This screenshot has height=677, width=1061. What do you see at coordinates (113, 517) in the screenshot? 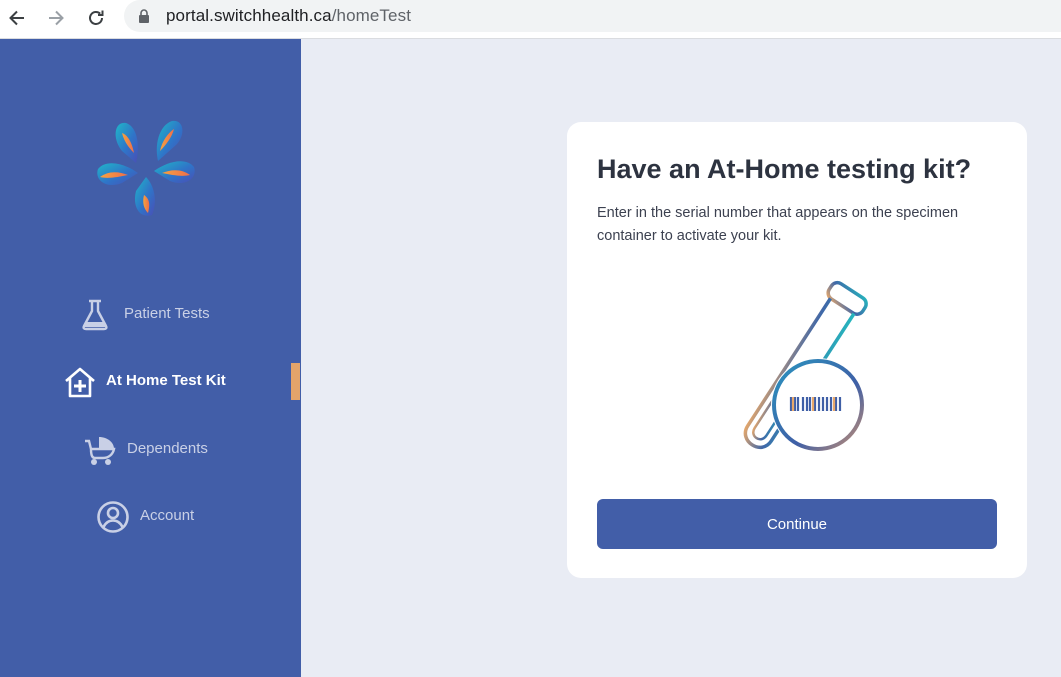
I see `user-circle-icon` at bounding box center [113, 517].